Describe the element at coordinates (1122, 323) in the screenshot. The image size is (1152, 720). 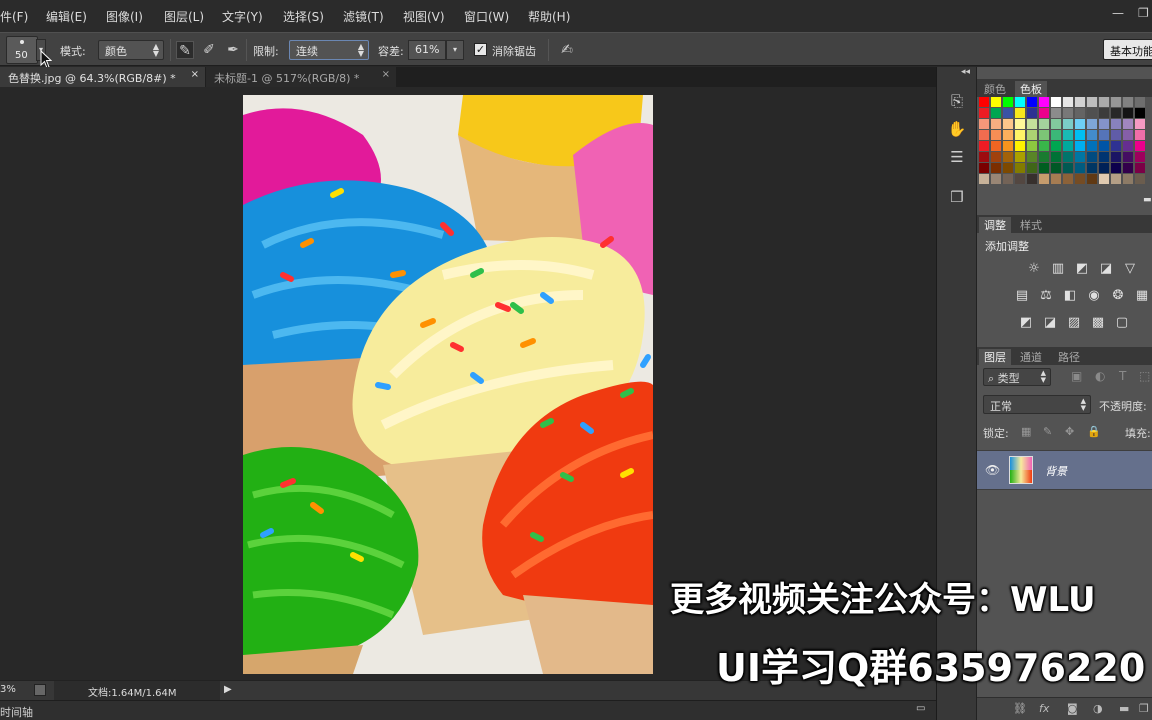
I see `selective-color-icon: ▢` at that location.